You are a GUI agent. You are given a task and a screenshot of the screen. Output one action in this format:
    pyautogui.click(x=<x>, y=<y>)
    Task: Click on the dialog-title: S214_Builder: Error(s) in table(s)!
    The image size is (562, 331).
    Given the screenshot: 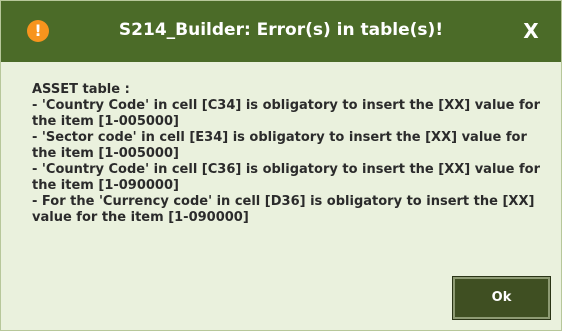 What is the action you would take?
    pyautogui.click(x=281, y=30)
    